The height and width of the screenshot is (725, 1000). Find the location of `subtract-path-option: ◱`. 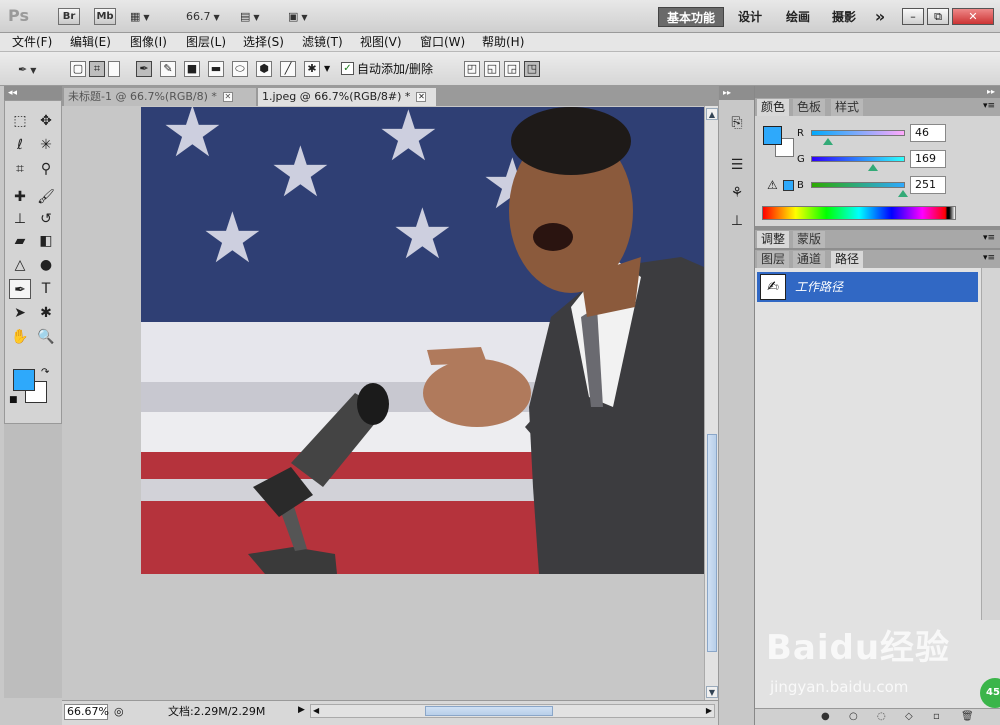

subtract-path-option: ◱ is located at coordinates (492, 69).